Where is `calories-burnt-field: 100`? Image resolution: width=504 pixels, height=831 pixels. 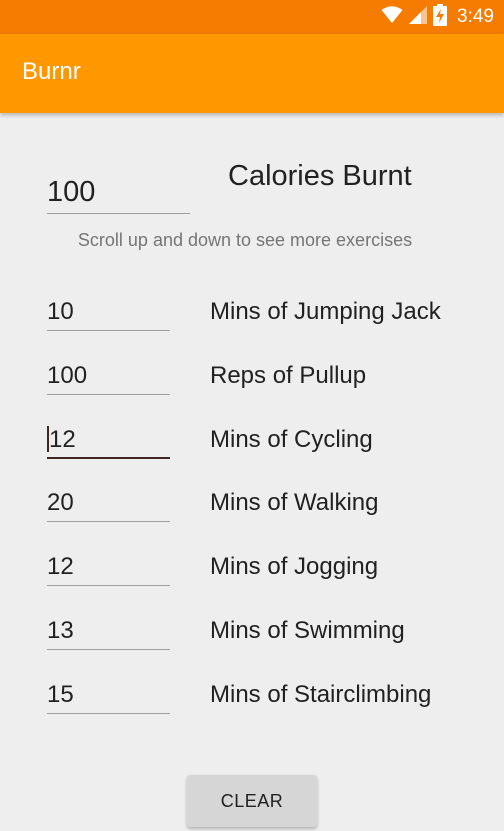 calories-burnt-field: 100 is located at coordinates (118, 192).